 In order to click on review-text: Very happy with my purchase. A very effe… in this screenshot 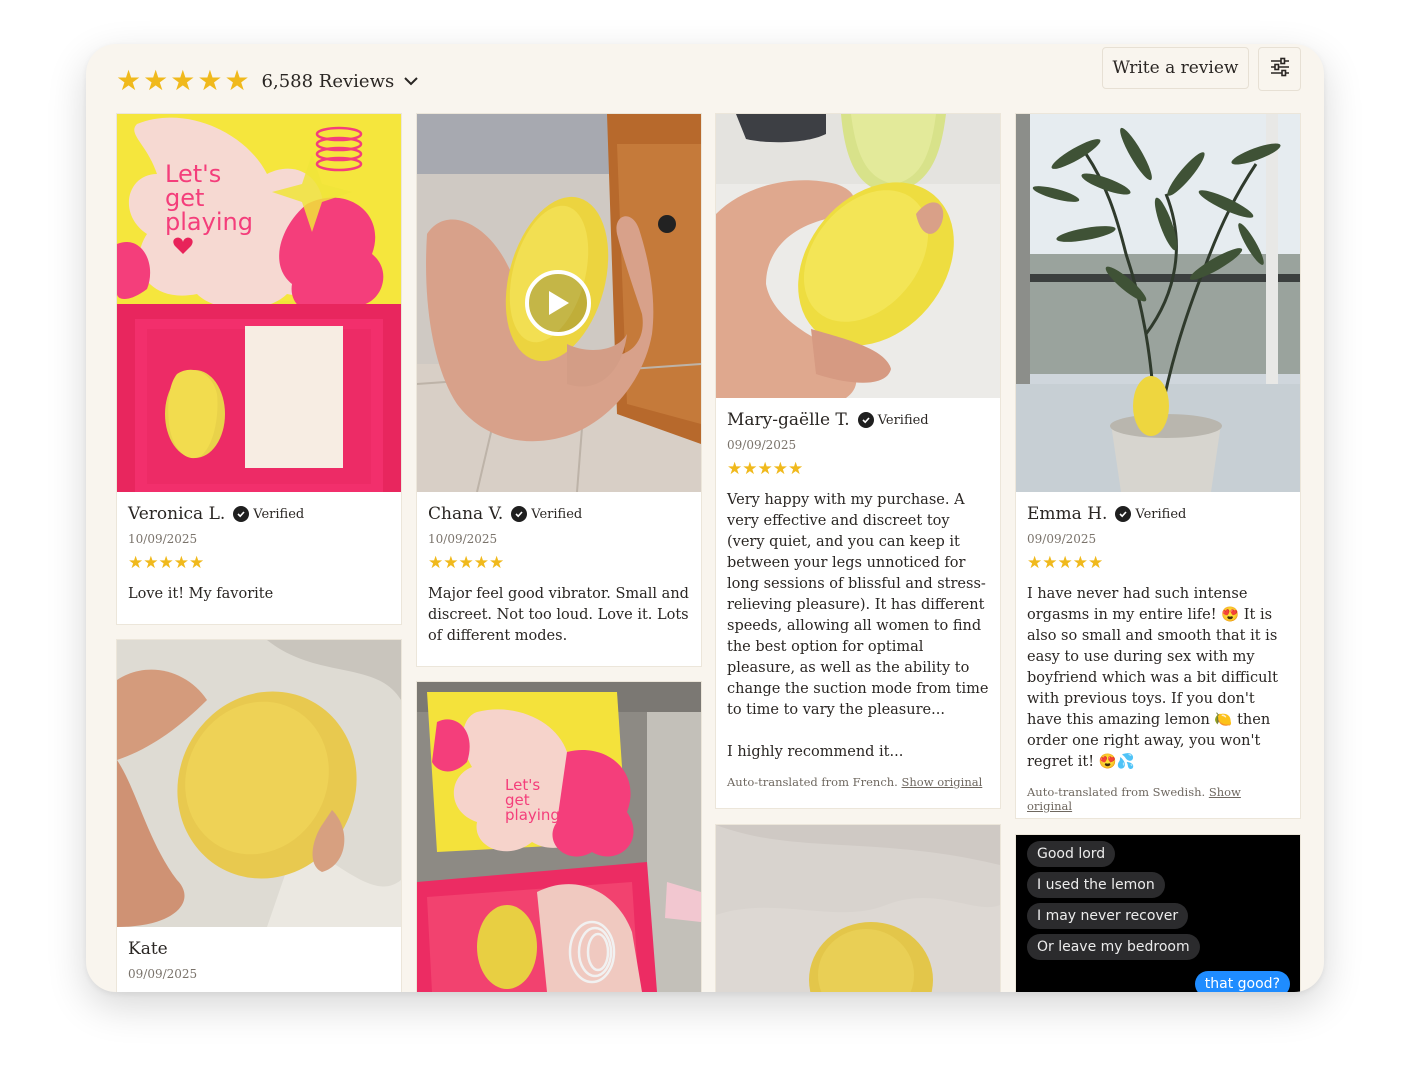, I will do `click(858, 626)`.